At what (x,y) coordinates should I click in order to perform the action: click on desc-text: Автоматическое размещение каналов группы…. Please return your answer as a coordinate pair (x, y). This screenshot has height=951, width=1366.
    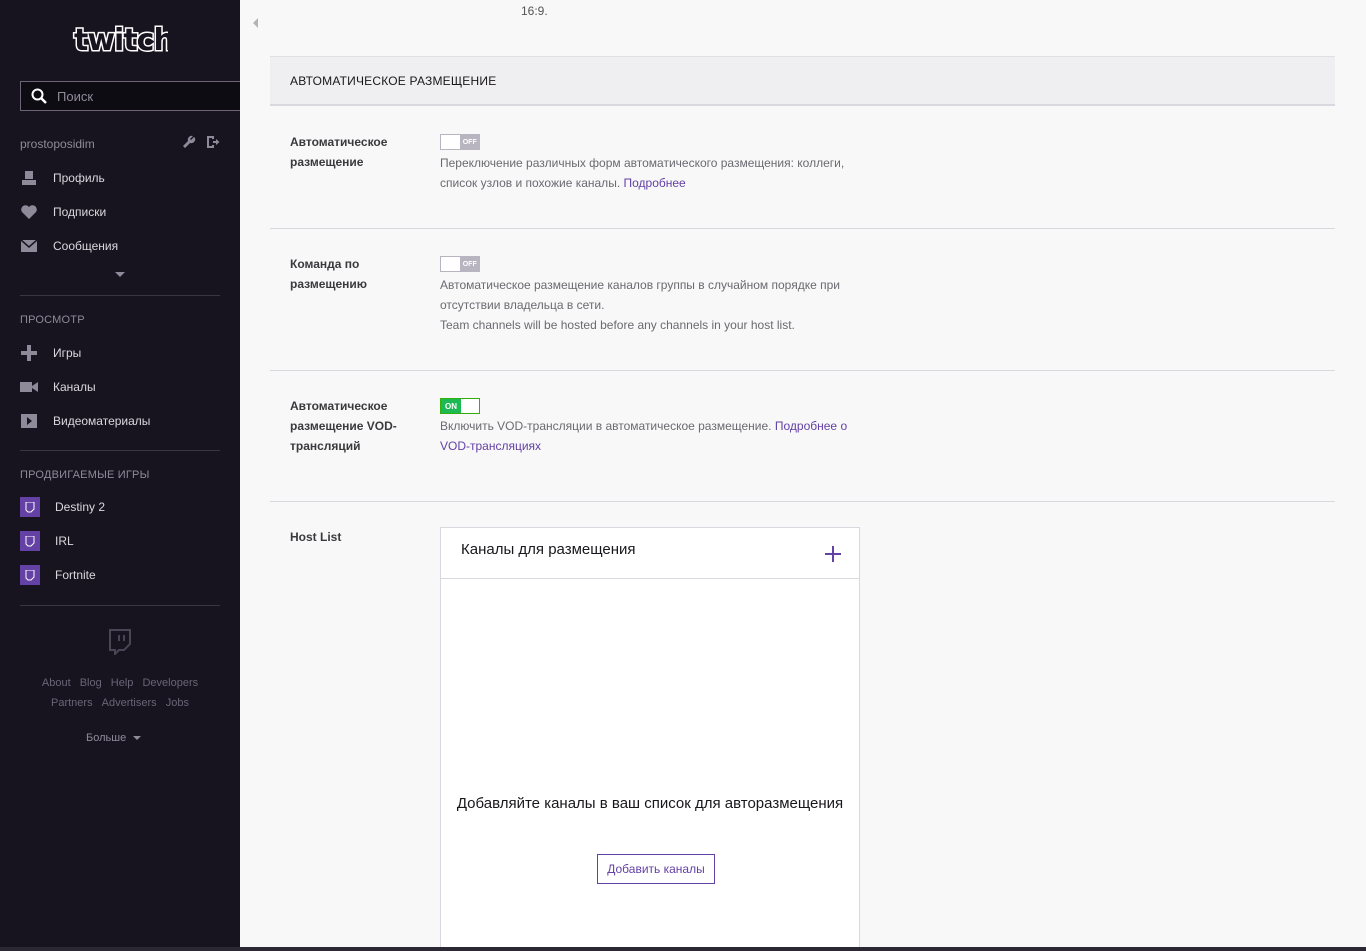
    Looking at the image, I should click on (640, 295).